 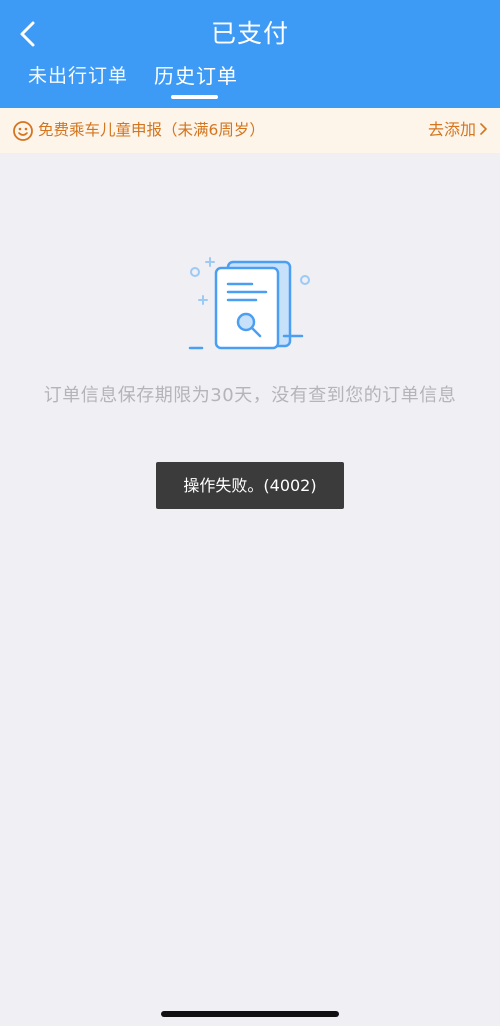 I want to click on chevron-right-icon, so click(x=483, y=129).